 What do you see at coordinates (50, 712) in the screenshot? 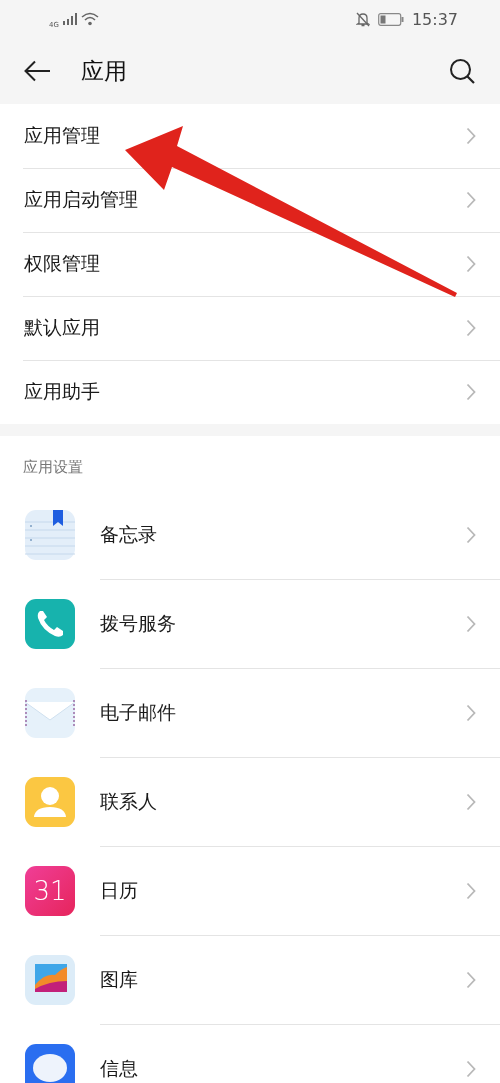
I see `envelope-icon` at bounding box center [50, 712].